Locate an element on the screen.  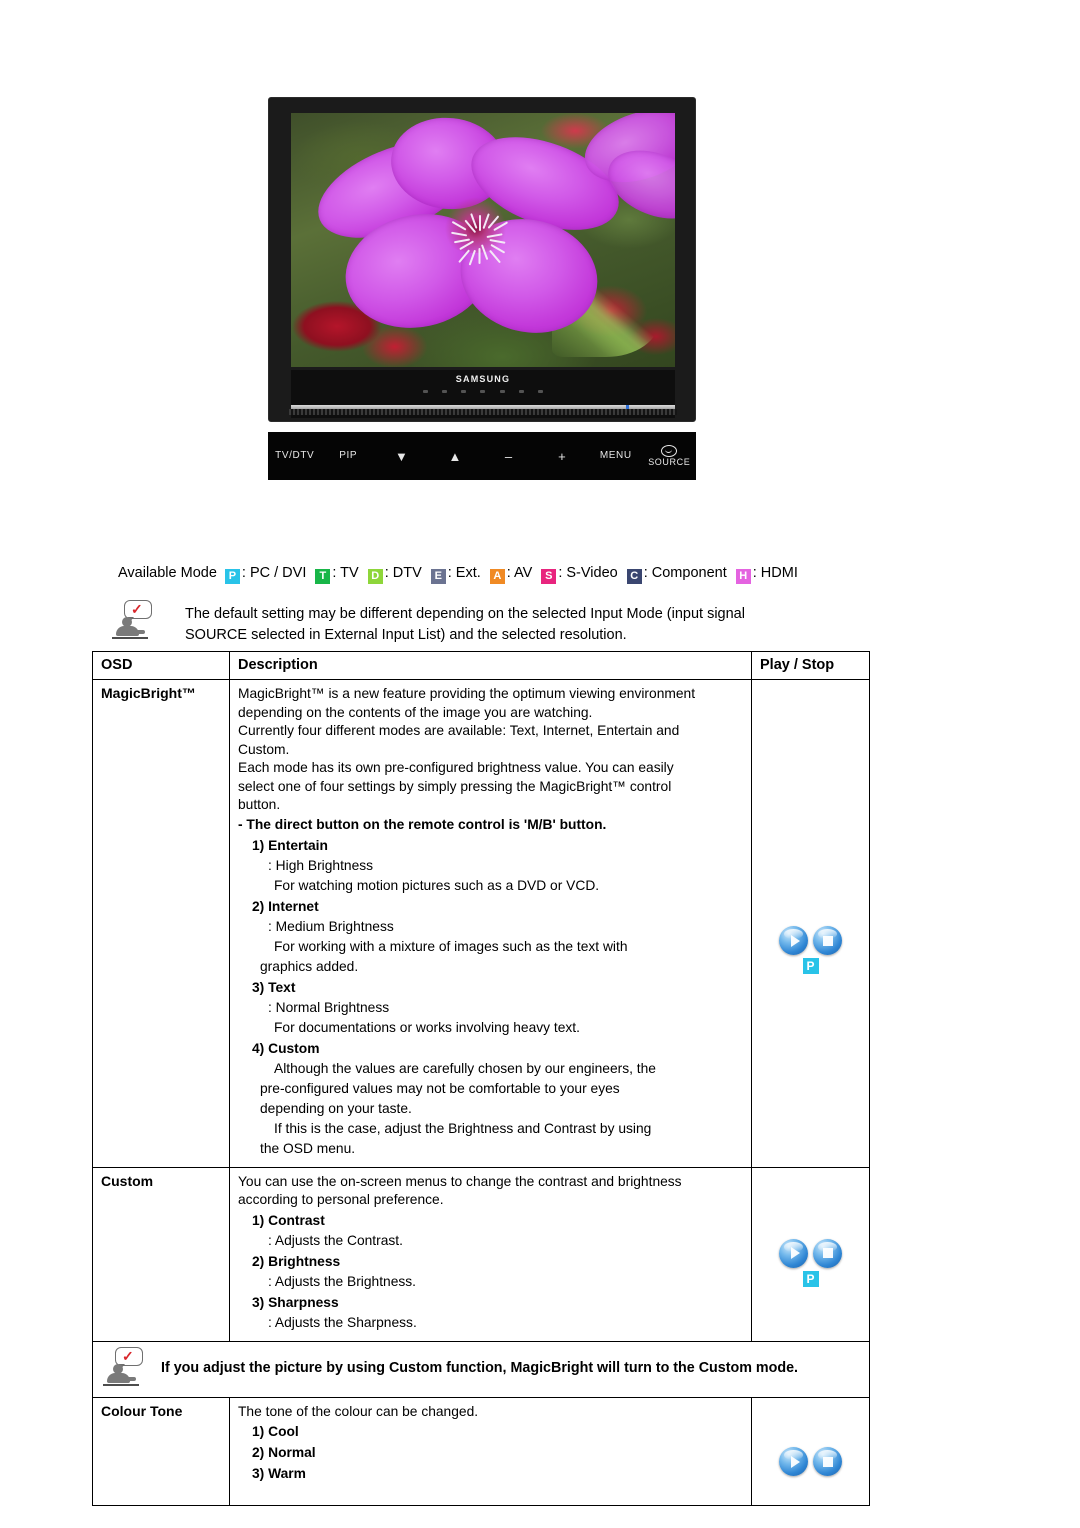
cu-item-2-title: 3) Sharpness is located at coordinates (295, 1302).